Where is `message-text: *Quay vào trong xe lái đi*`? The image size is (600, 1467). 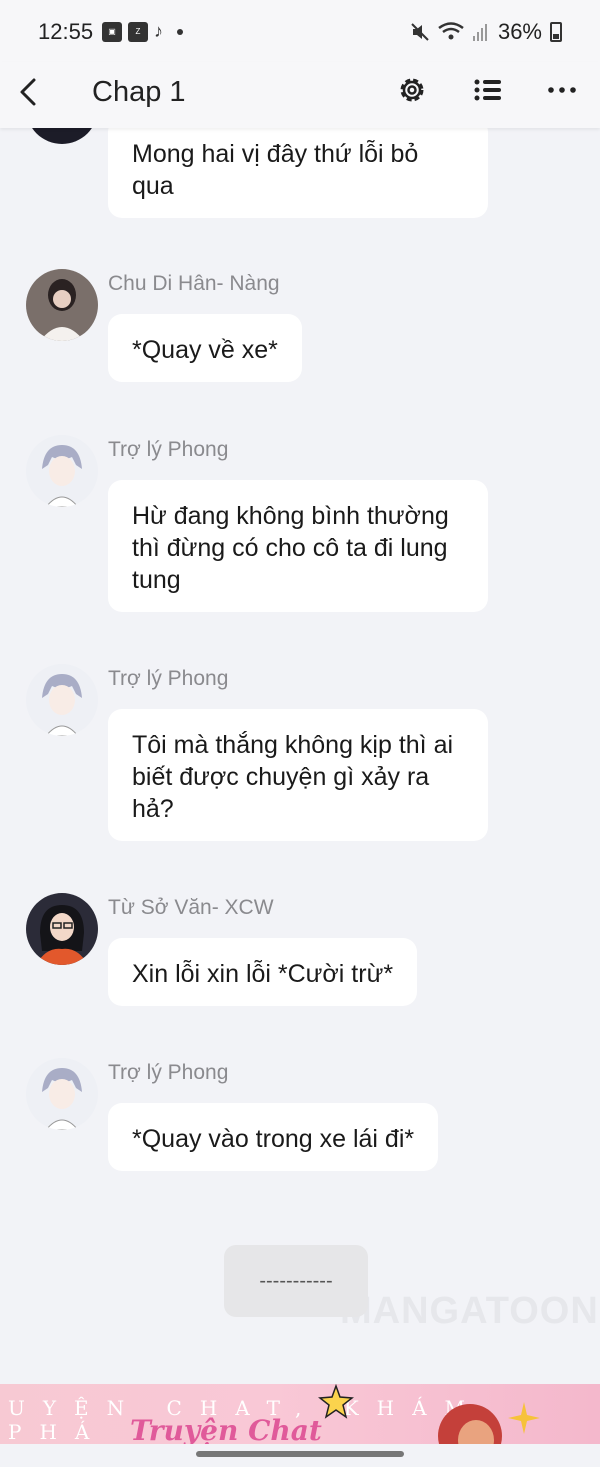
message-text: *Quay vào trong xe lái đi* is located at coordinates (273, 1139).